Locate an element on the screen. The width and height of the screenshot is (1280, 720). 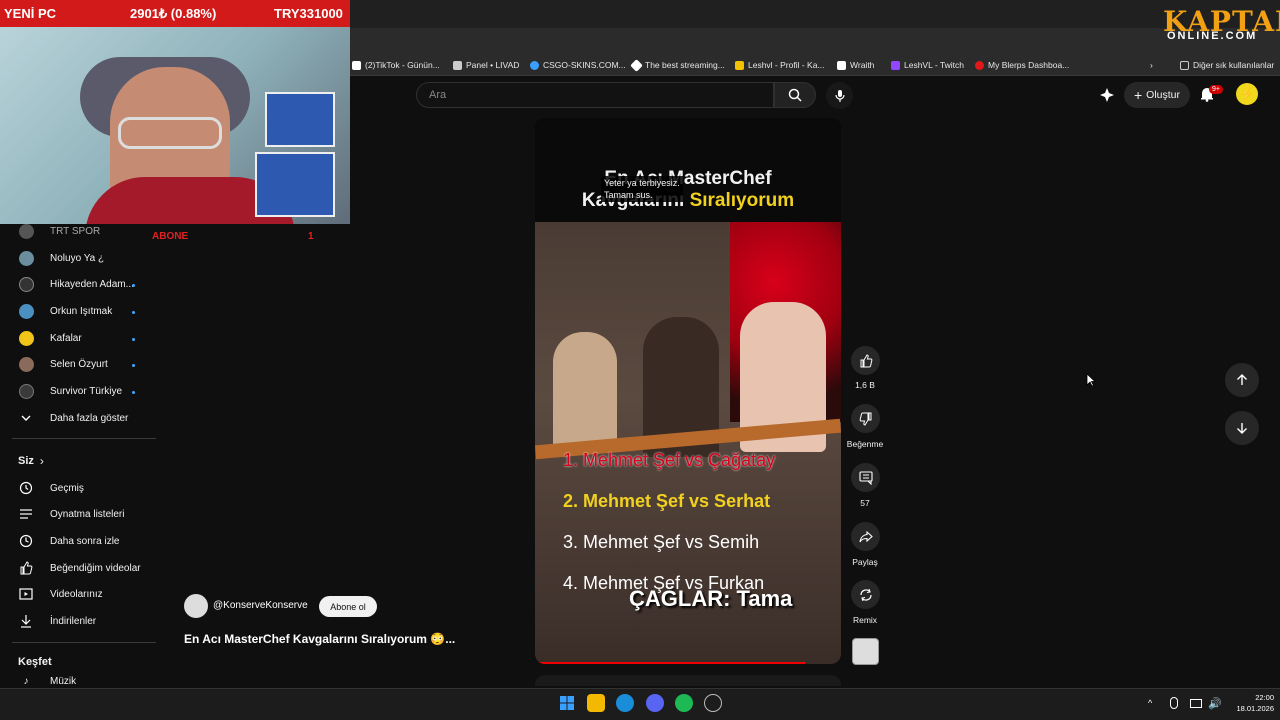
share-label: Paylaş is located at coordinates (865, 562).